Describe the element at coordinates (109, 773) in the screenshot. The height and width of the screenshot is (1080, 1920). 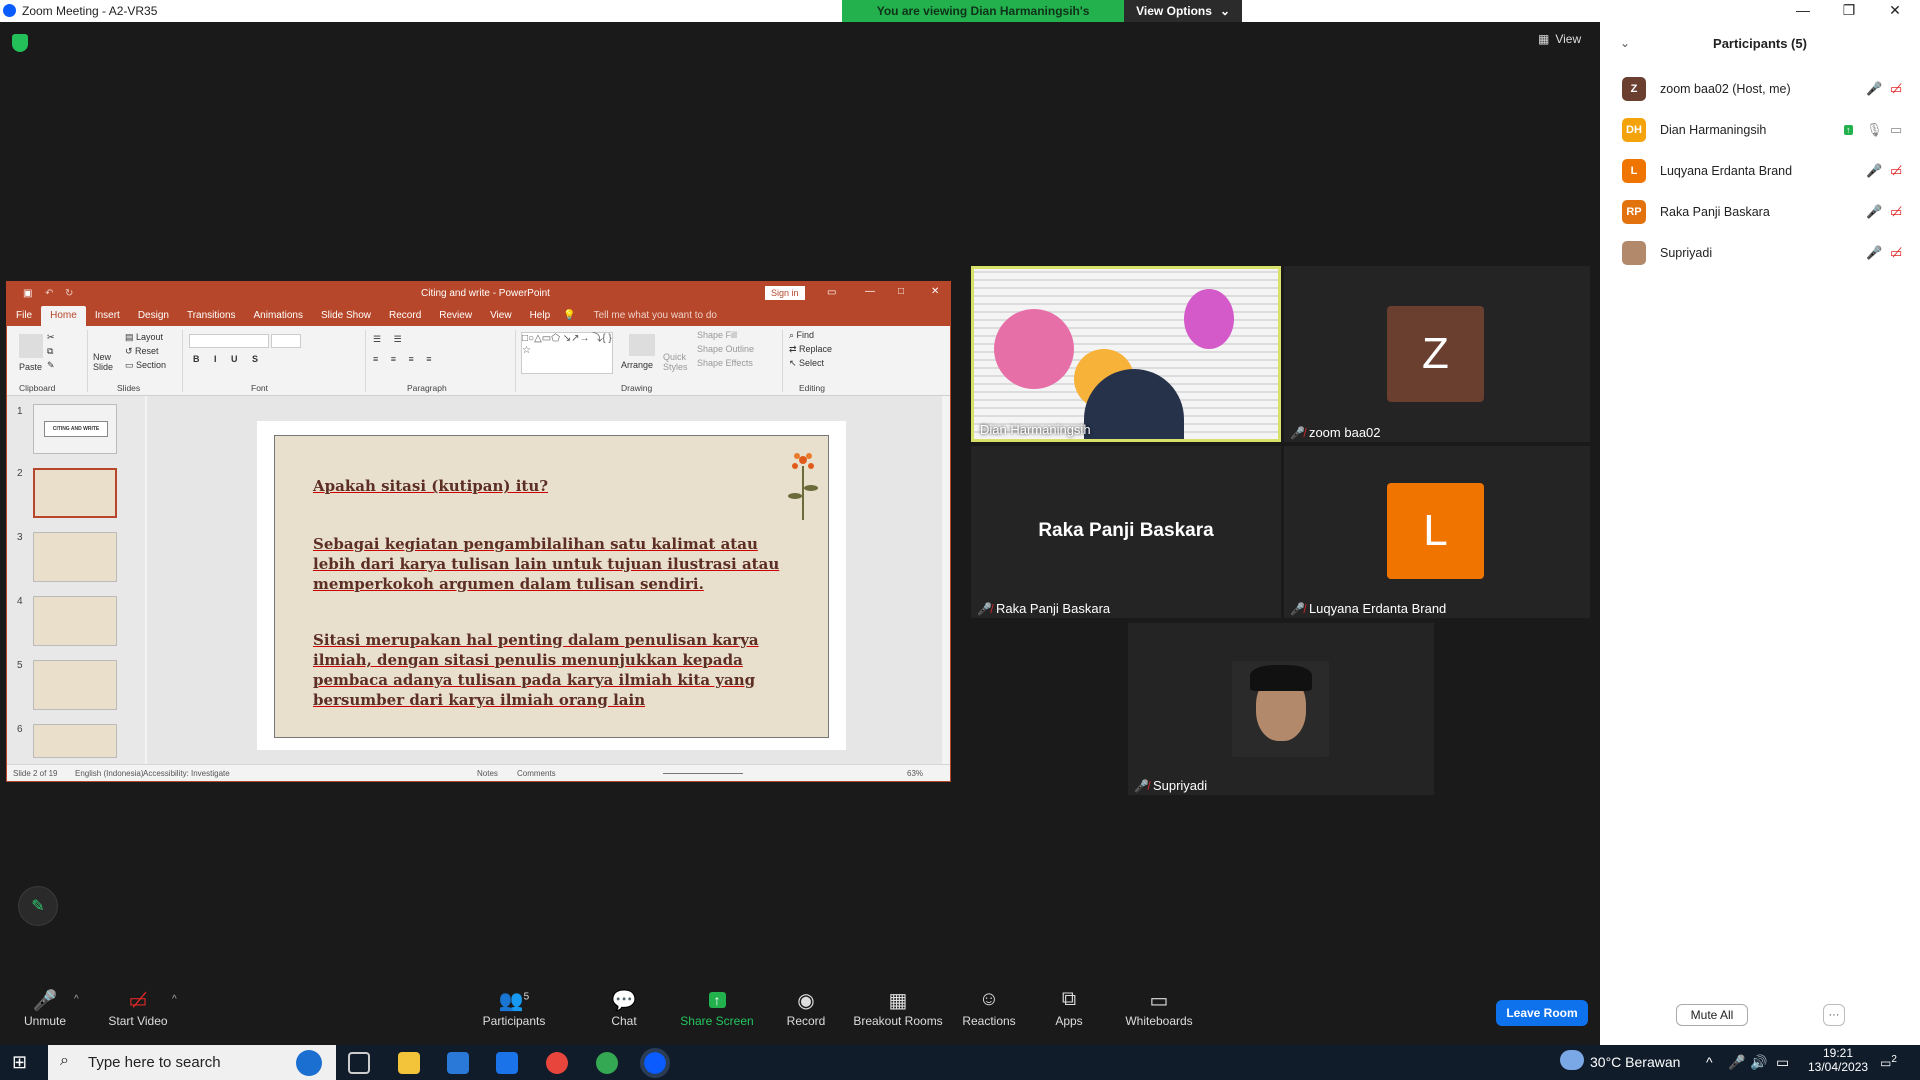
I see `language: English (Indonesia)` at that location.